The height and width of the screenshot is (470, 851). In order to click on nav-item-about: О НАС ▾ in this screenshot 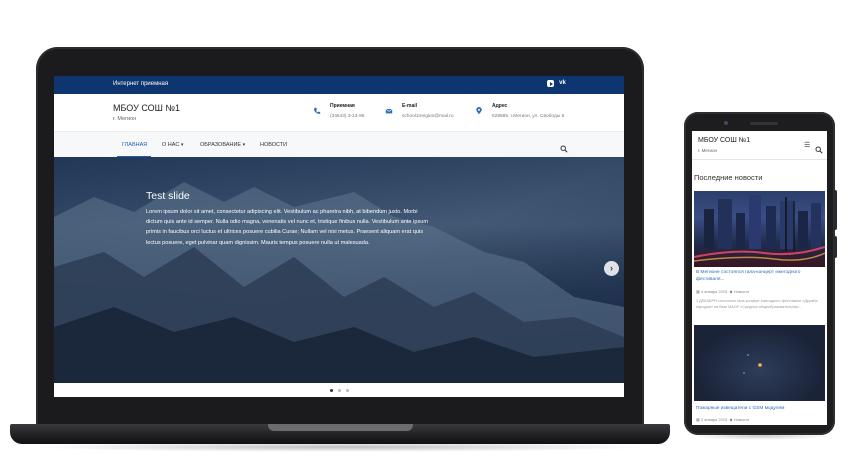, I will do `click(172, 145)`.